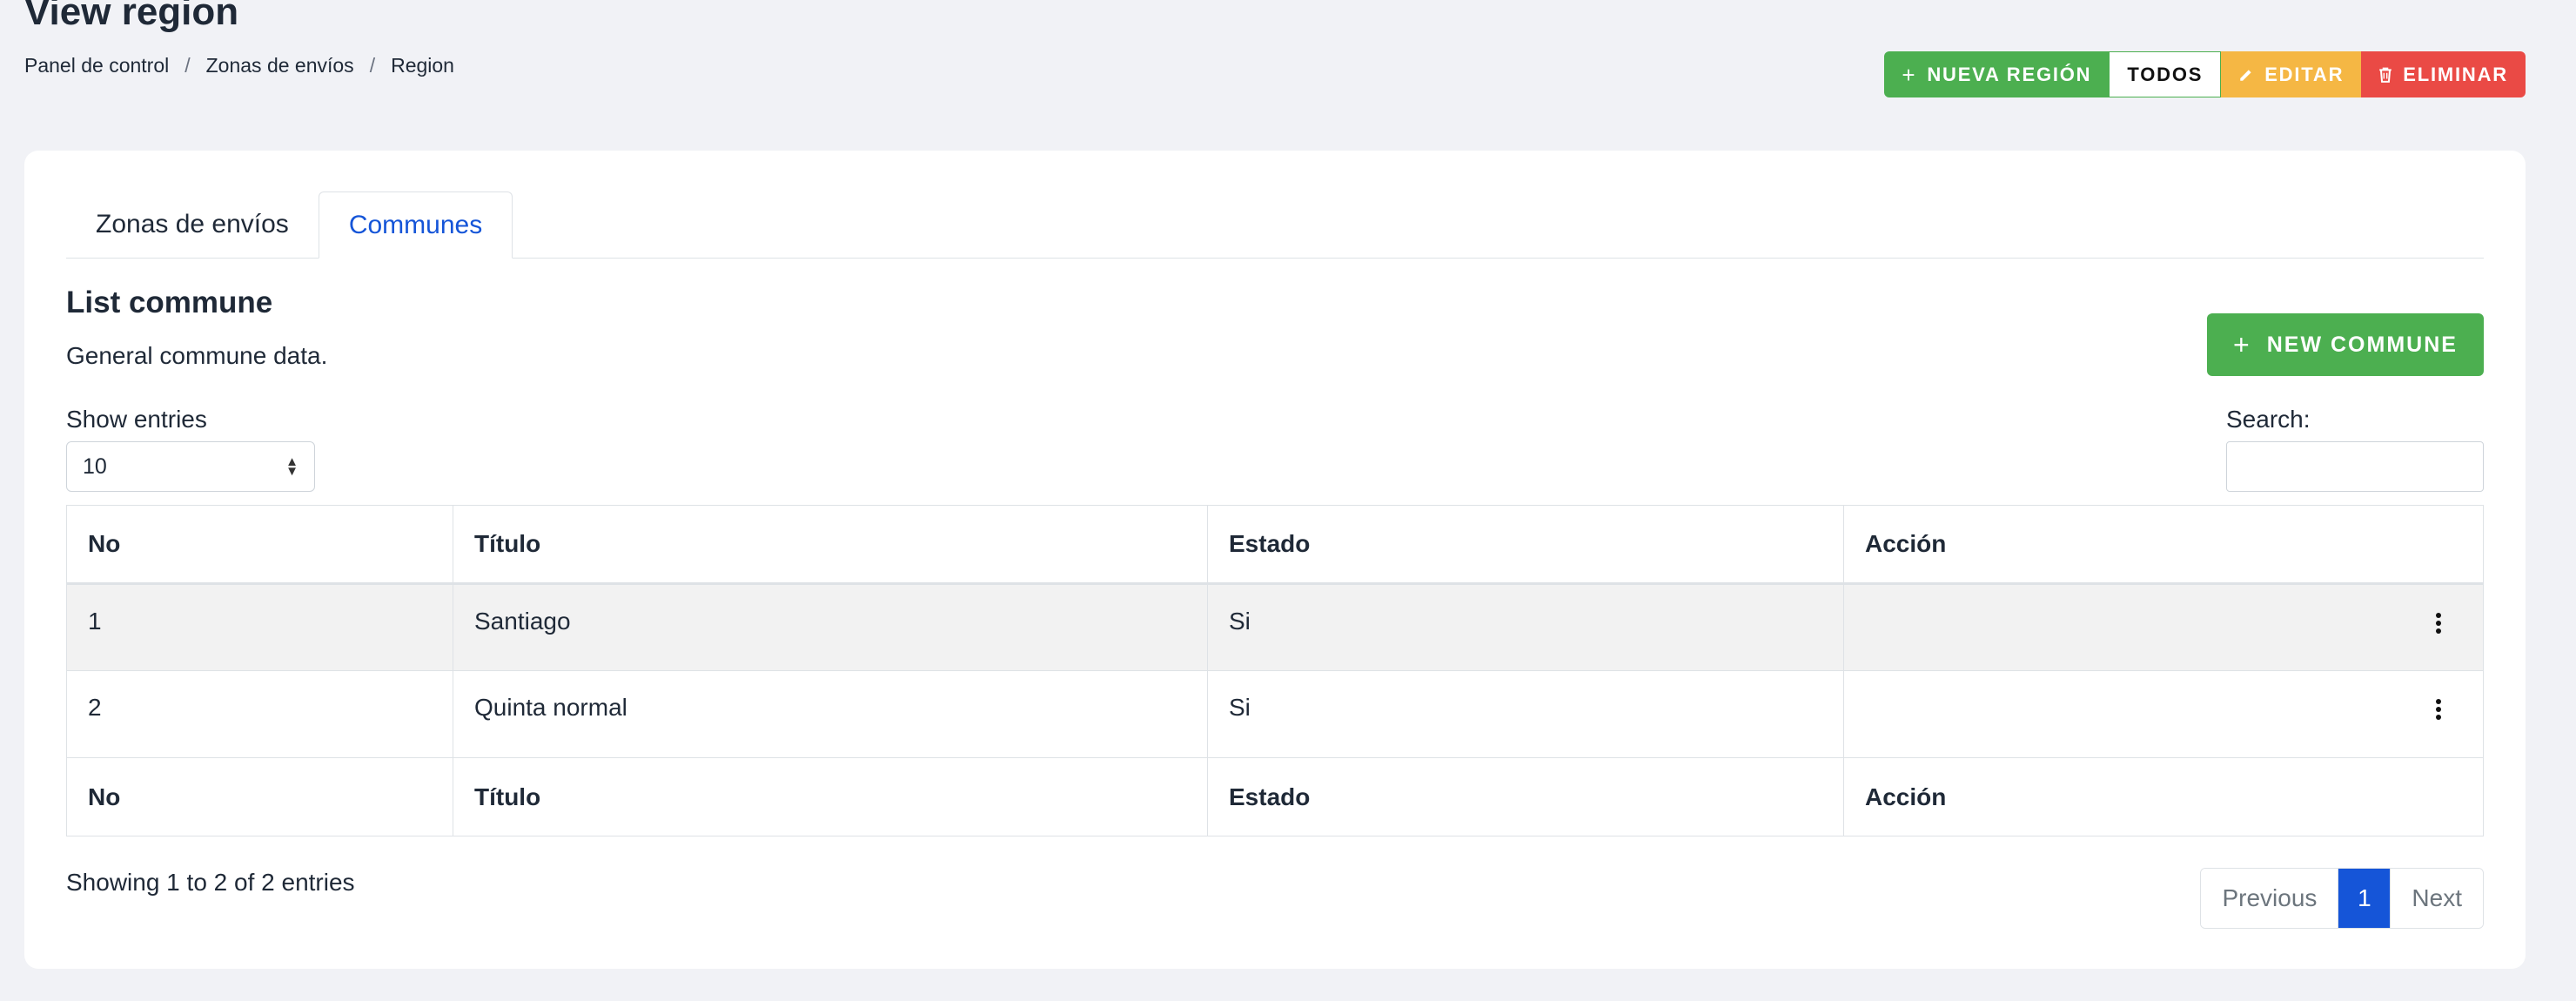 This screenshot has width=2576, height=1001. What do you see at coordinates (2385, 75) in the screenshot?
I see `trash-icon` at bounding box center [2385, 75].